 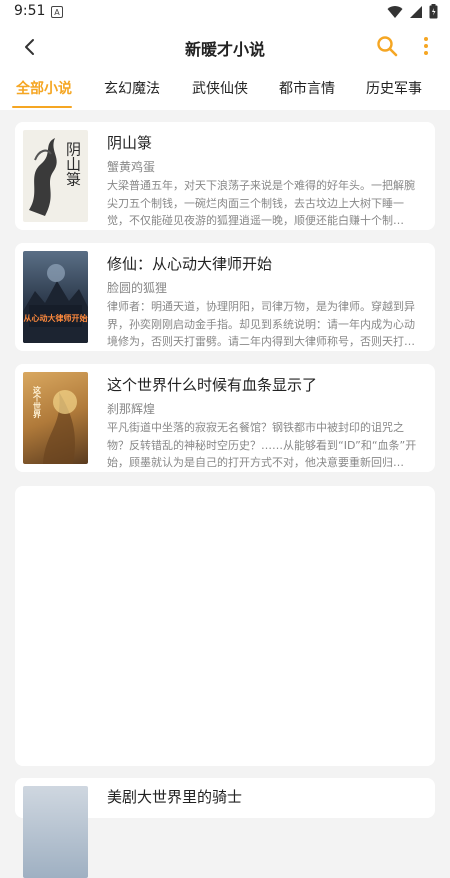 What do you see at coordinates (395, 11) in the screenshot?
I see `wifi-icon` at bounding box center [395, 11].